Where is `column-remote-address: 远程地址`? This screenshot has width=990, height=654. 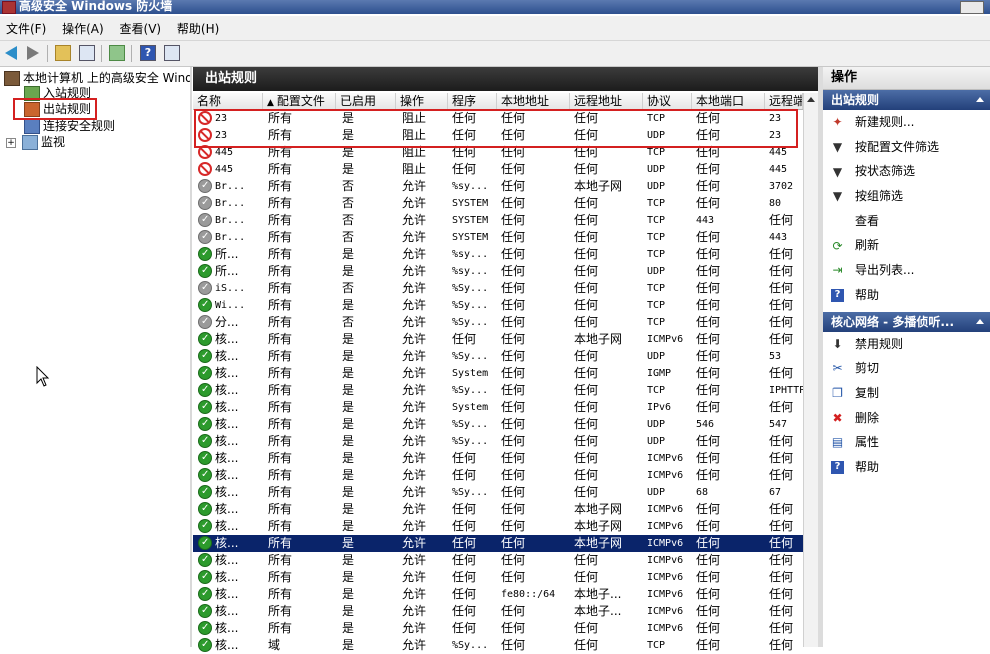
column-remote-address: 远程地址 is located at coordinates (606, 101).